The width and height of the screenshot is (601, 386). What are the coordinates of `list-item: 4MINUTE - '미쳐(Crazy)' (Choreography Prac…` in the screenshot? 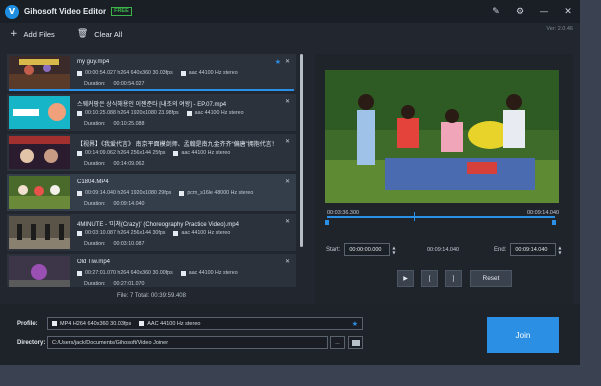 It's located at (151, 232).